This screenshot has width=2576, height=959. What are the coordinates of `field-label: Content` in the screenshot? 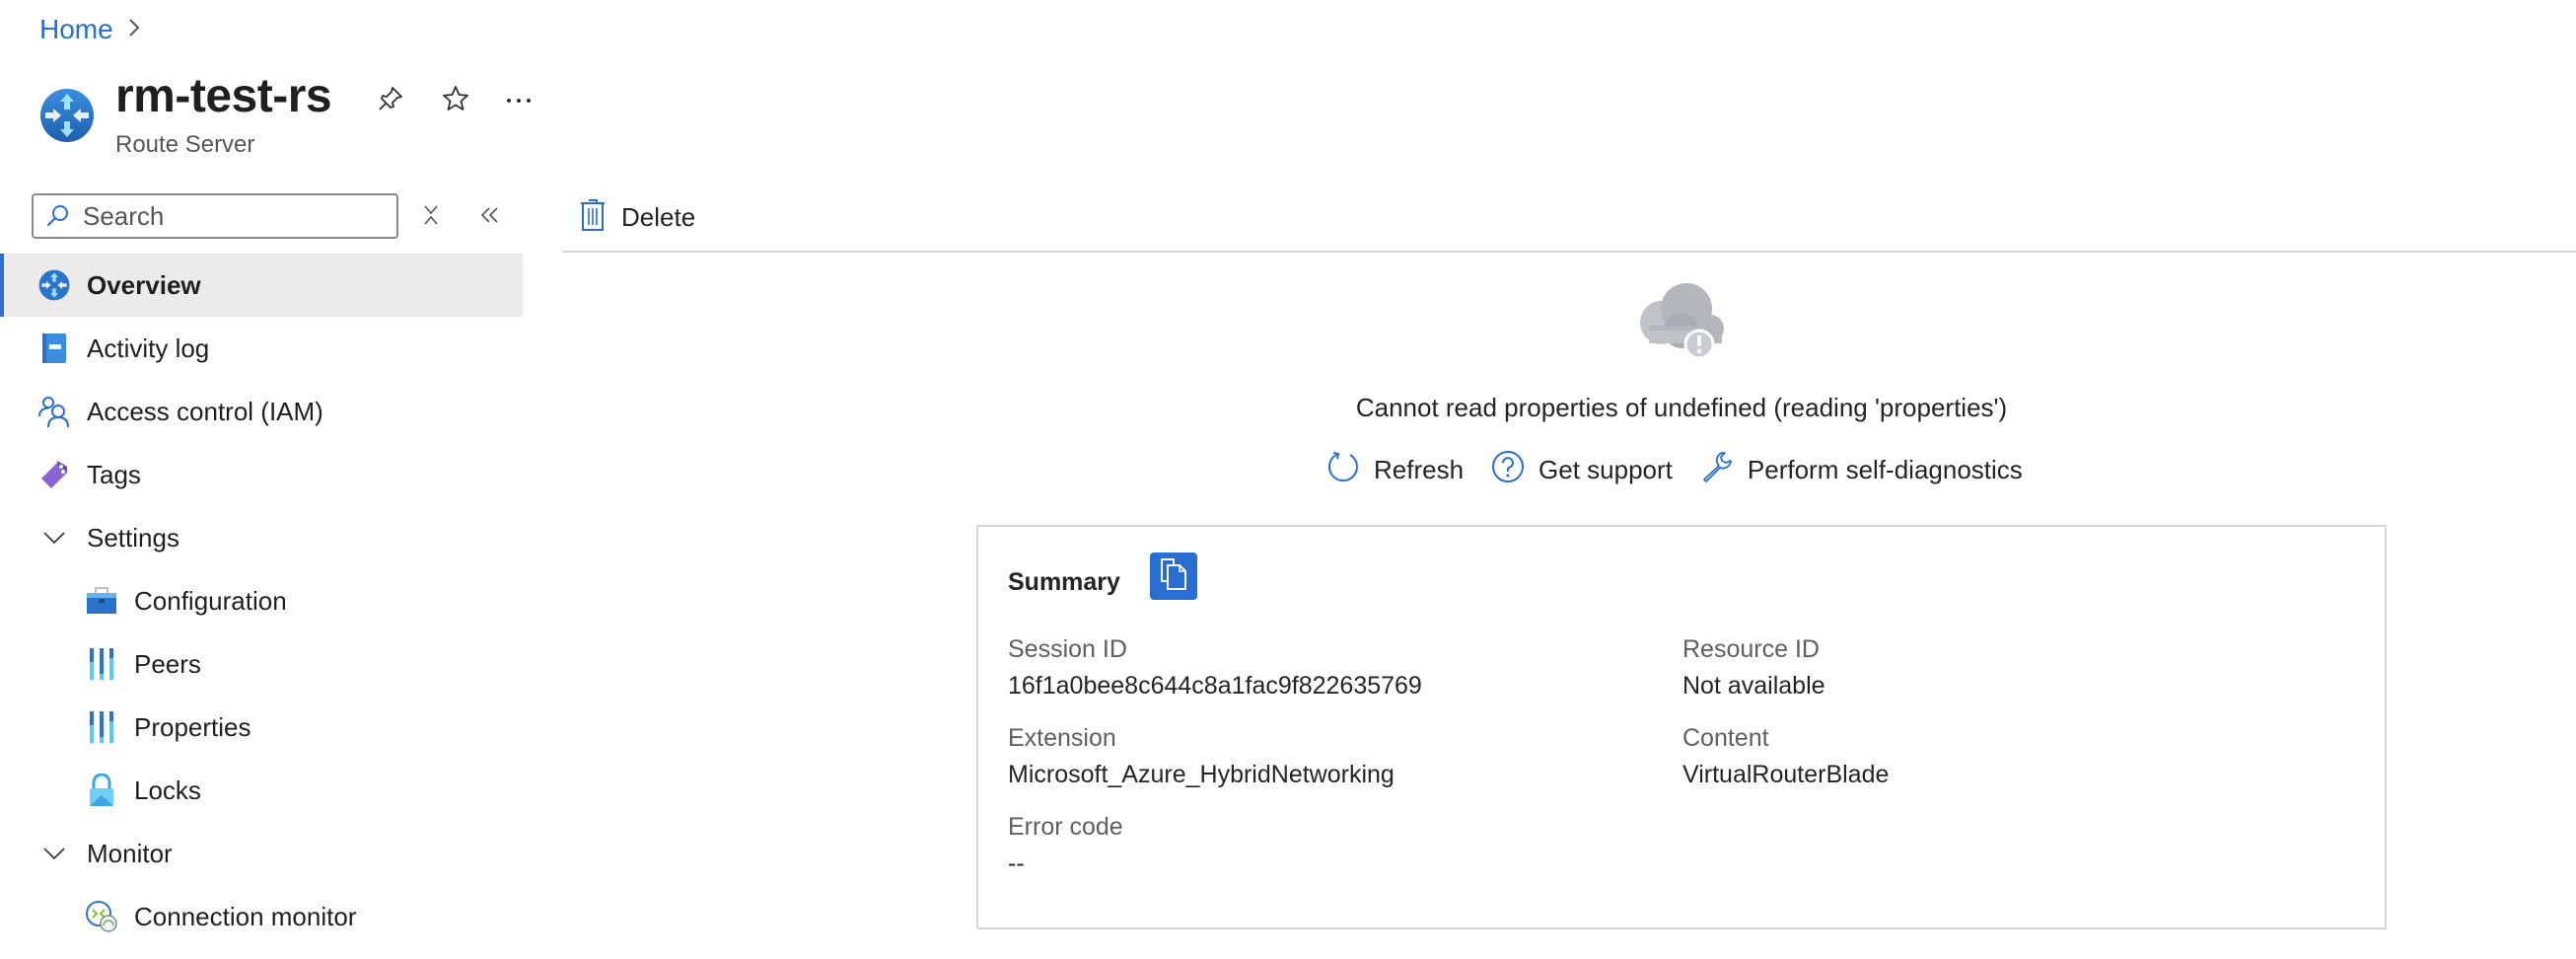 It's located at (1725, 738).